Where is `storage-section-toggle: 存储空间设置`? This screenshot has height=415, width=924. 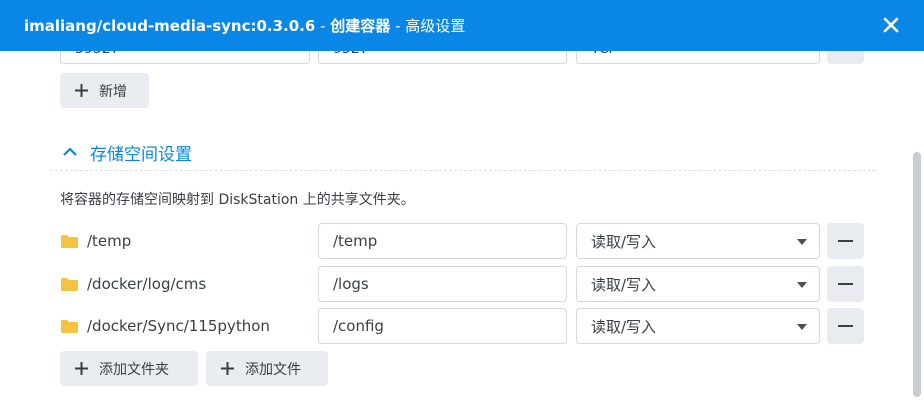
storage-section-toggle: 存储空间设置 is located at coordinates (127, 152).